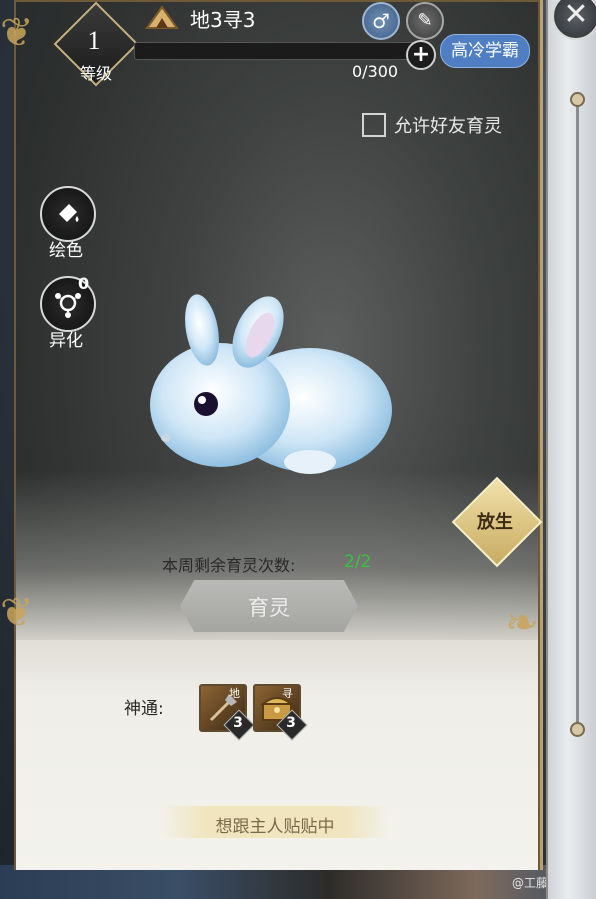 The width and height of the screenshot is (596, 899). What do you see at coordinates (234, 693) in the screenshot?
I see `skill-corner-label: 地` at bounding box center [234, 693].